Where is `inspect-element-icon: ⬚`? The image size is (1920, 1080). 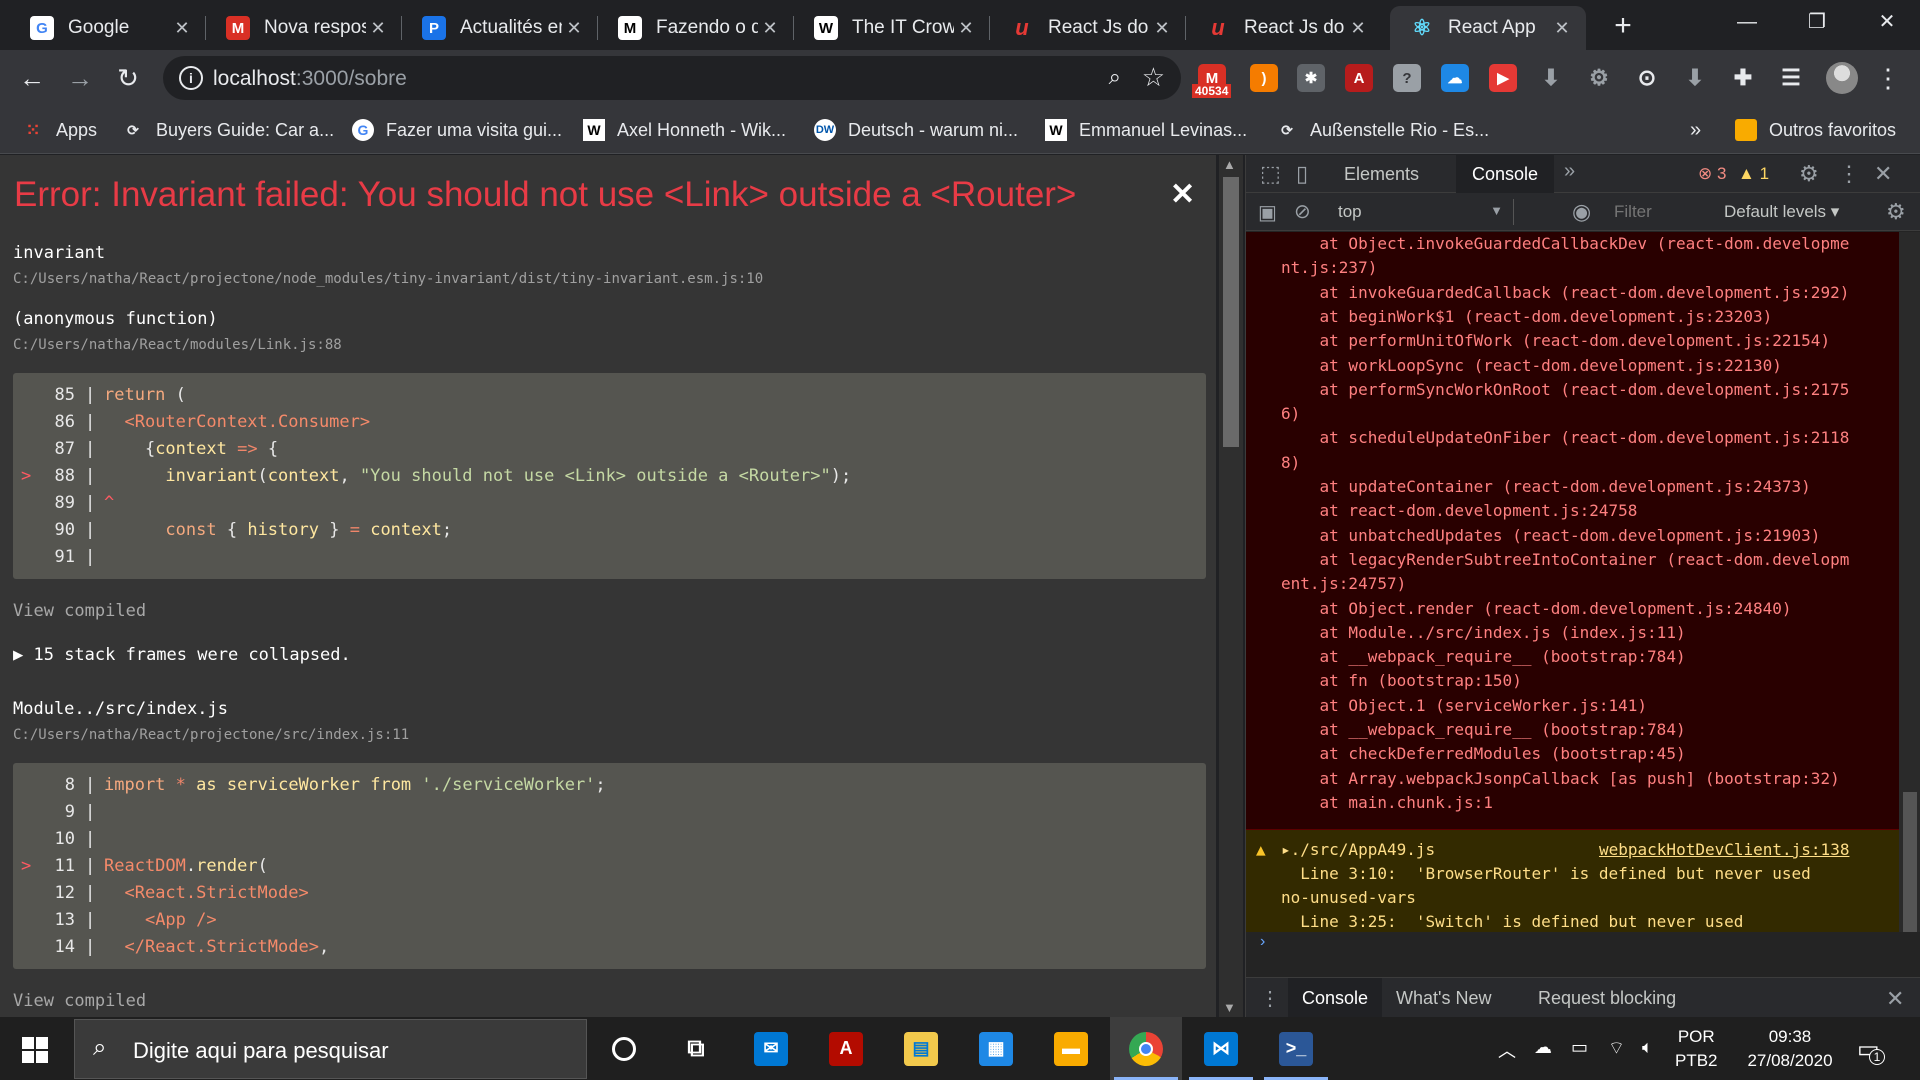
inspect-element-icon: ⬚ is located at coordinates (1270, 174).